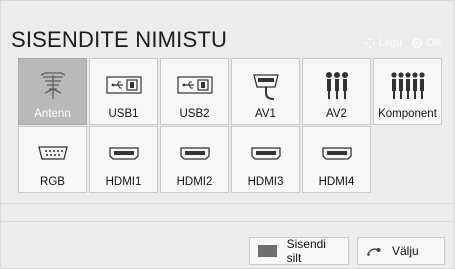  Describe the element at coordinates (53, 153) in the screenshot. I see `vga-icon` at that location.